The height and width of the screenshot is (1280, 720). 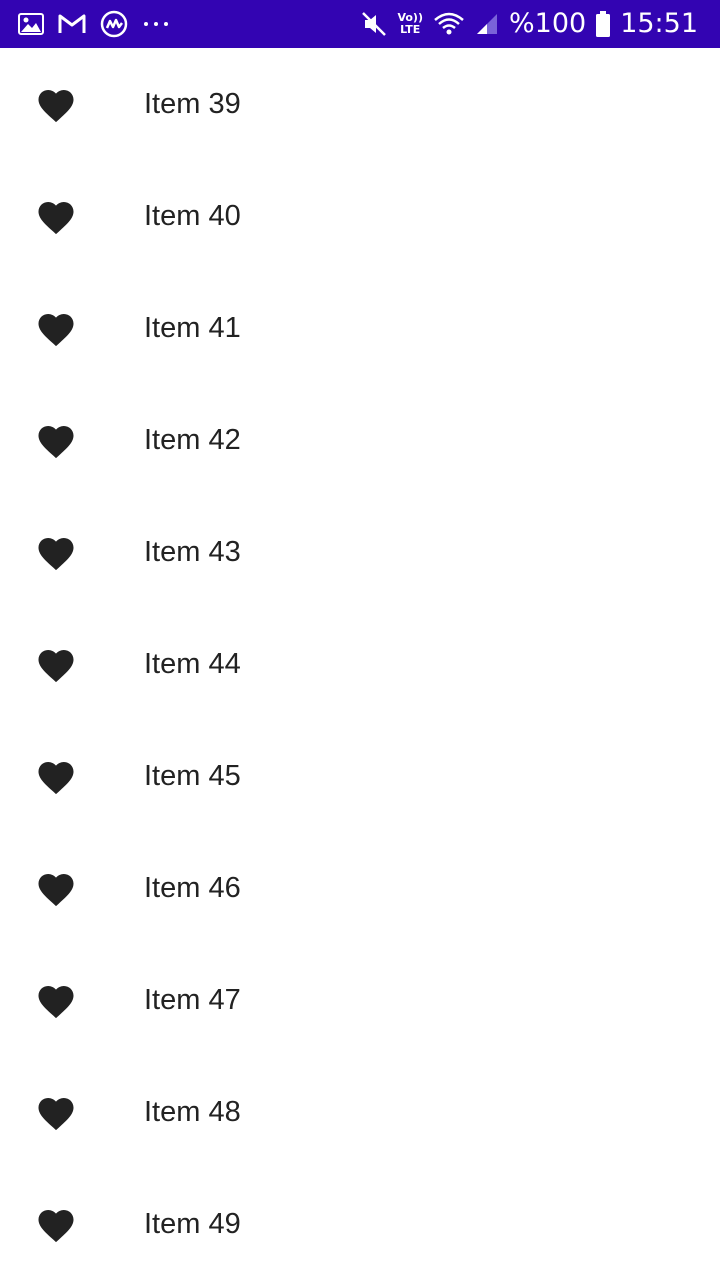 I want to click on list-item-label: Item 41, so click(x=192, y=328).